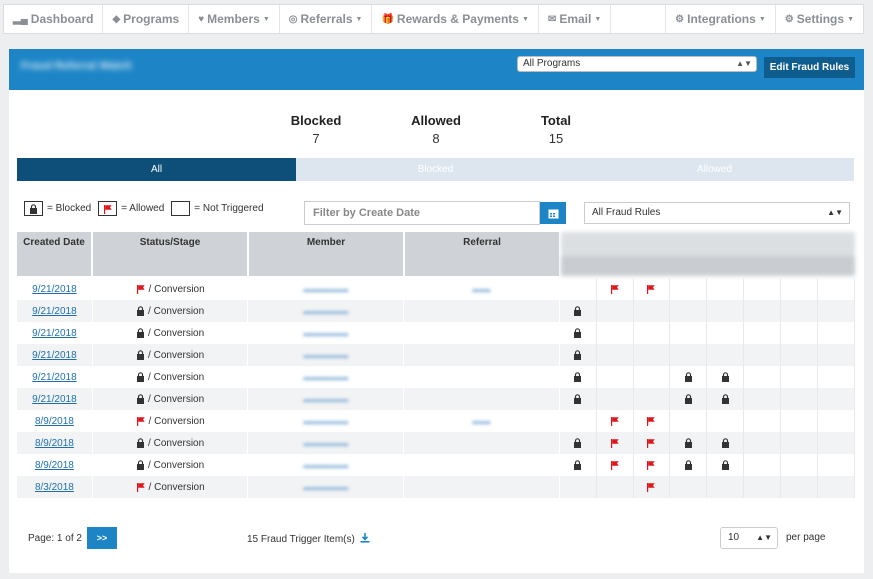  Describe the element at coordinates (721, 19) in the screenshot. I see `nav-integrations: ⚙ Integrations ▼` at that location.